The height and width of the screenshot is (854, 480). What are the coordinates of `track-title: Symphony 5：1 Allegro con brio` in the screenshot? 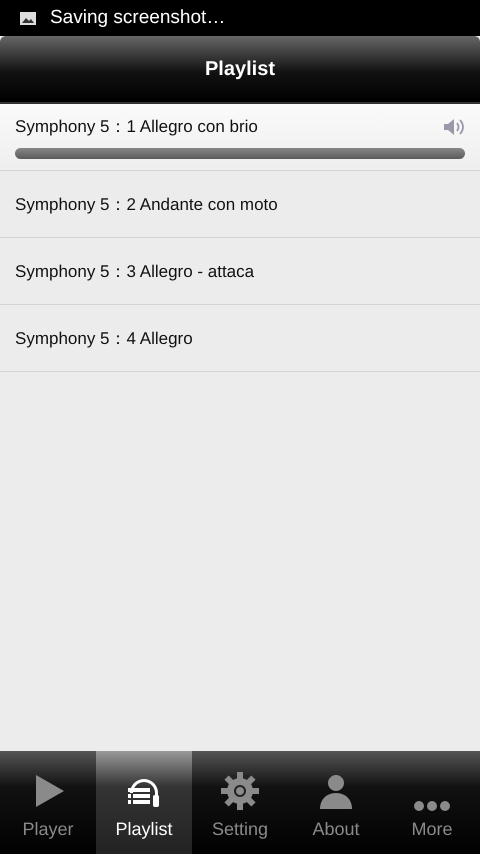 It's located at (136, 127).